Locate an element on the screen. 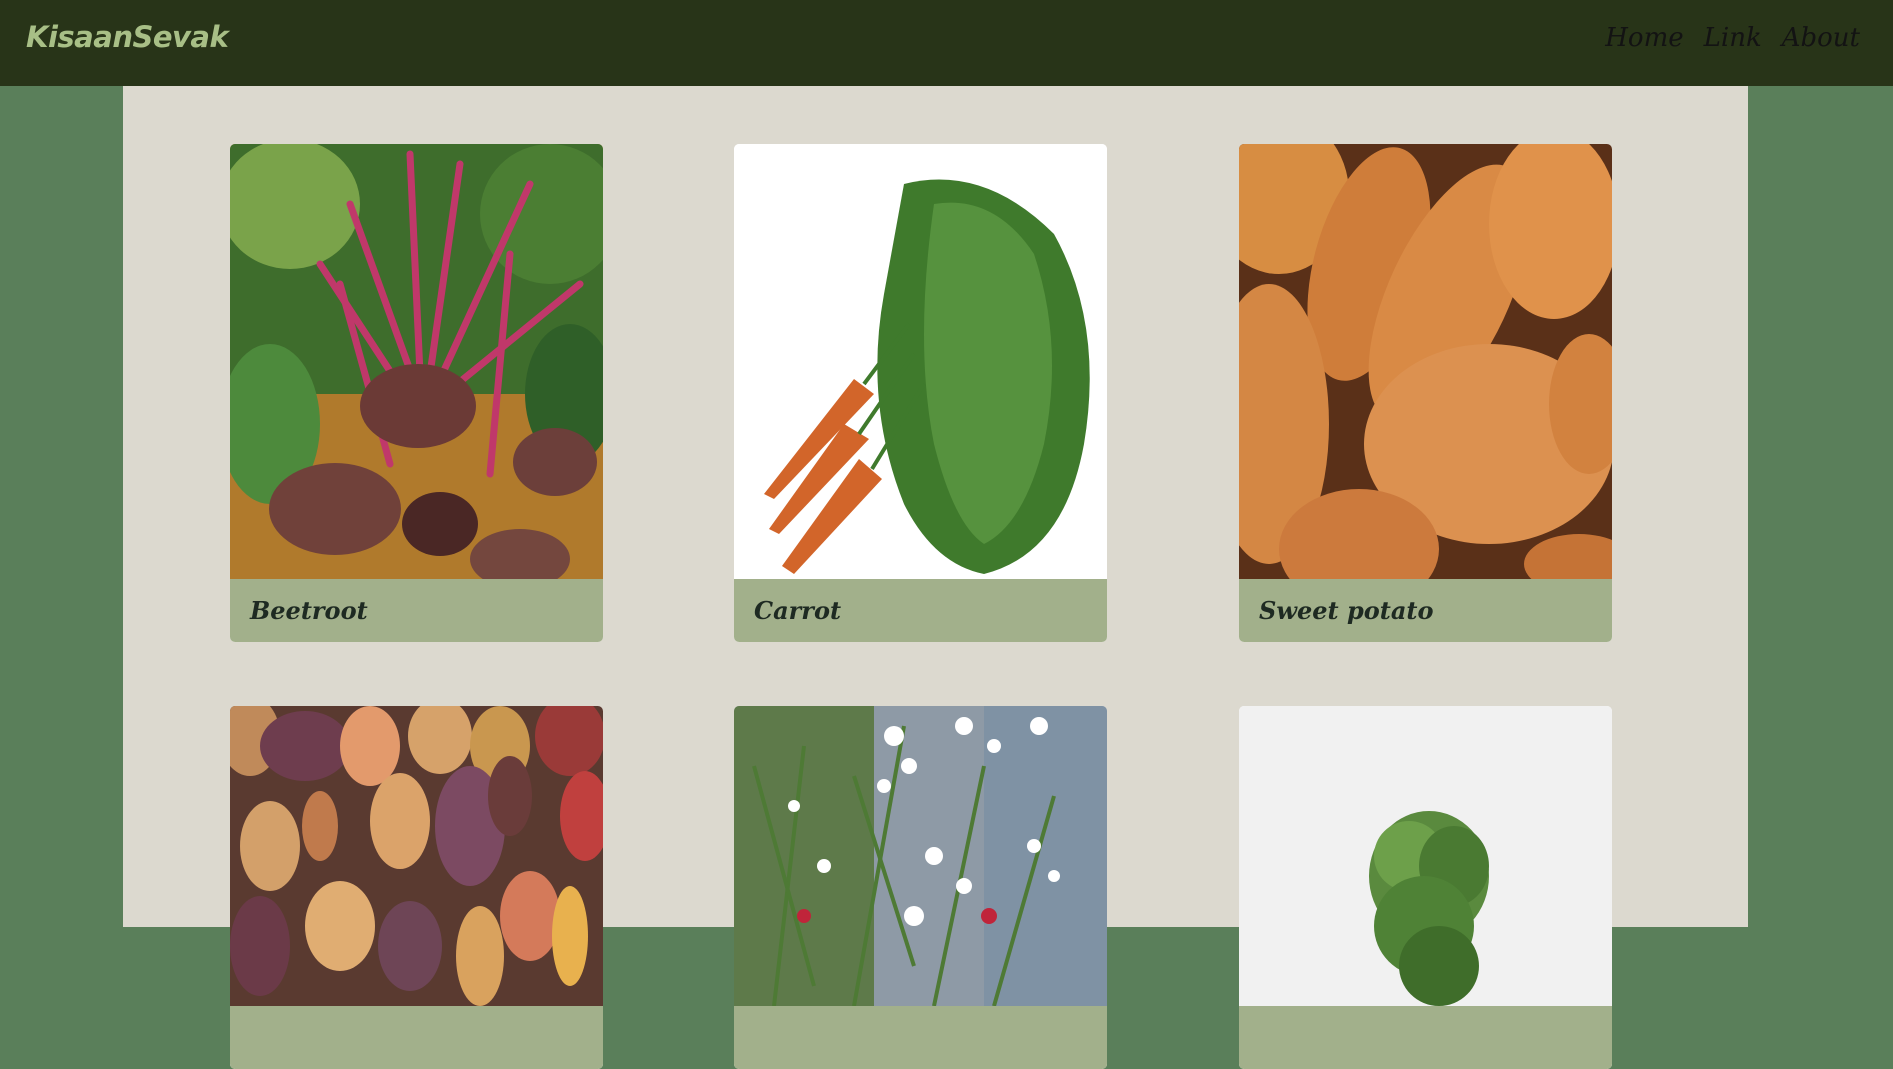  product-card-potatoes is located at coordinates (416, 887).